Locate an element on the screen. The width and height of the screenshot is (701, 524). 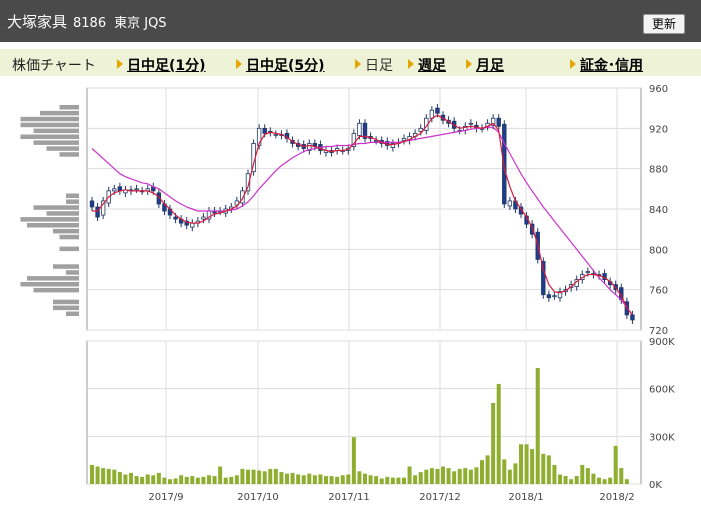
stock-code: 8186 is located at coordinates (90, 23).